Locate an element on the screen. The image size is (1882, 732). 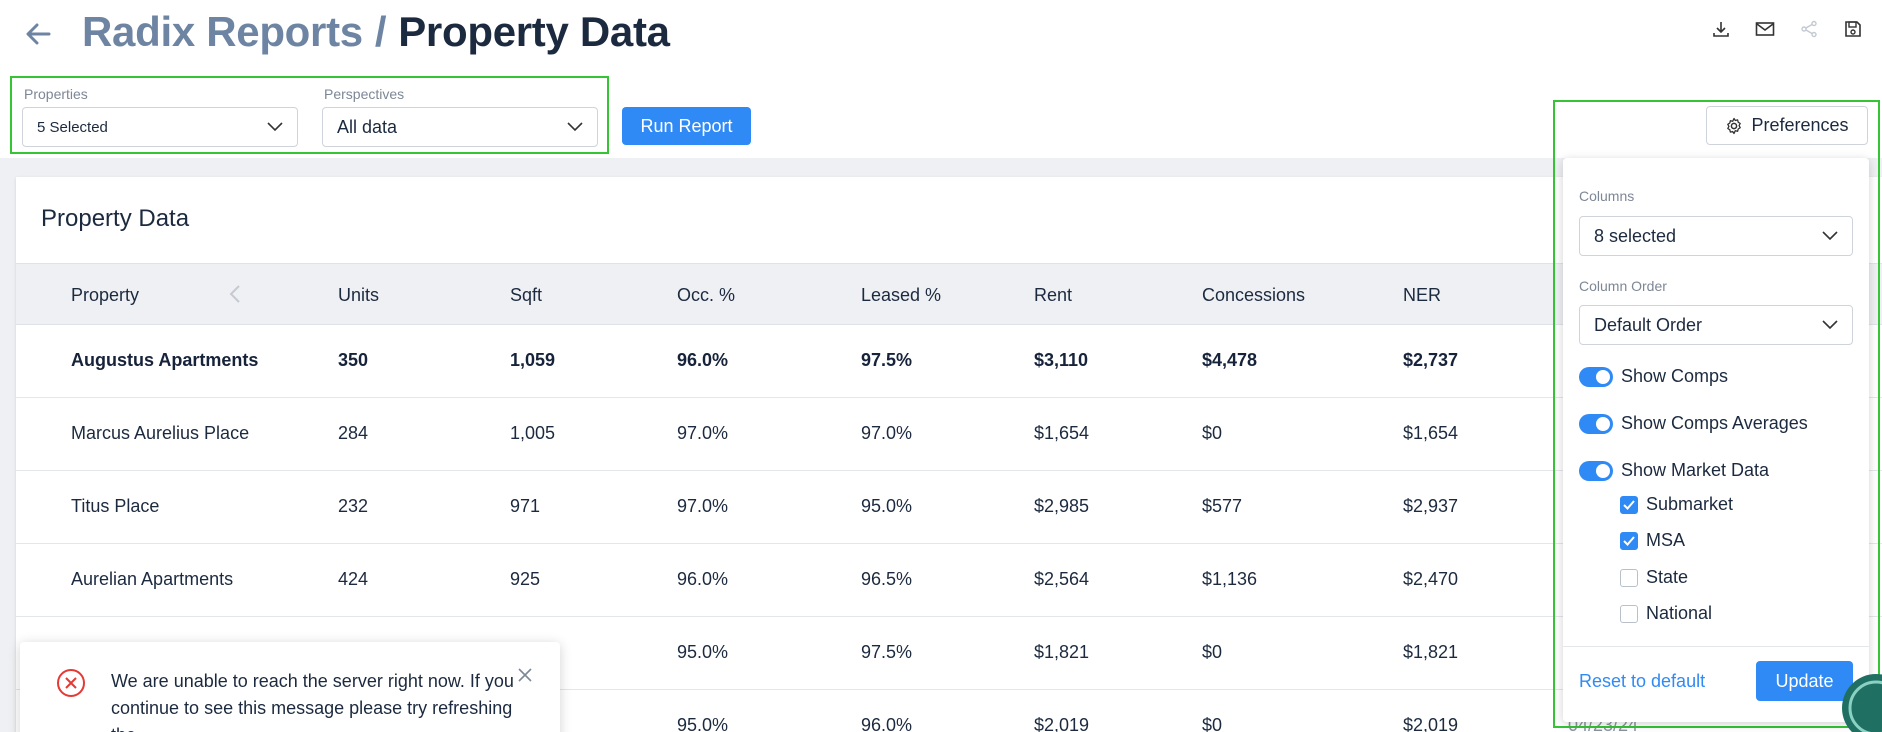
state-label: State is located at coordinates (1667, 577).